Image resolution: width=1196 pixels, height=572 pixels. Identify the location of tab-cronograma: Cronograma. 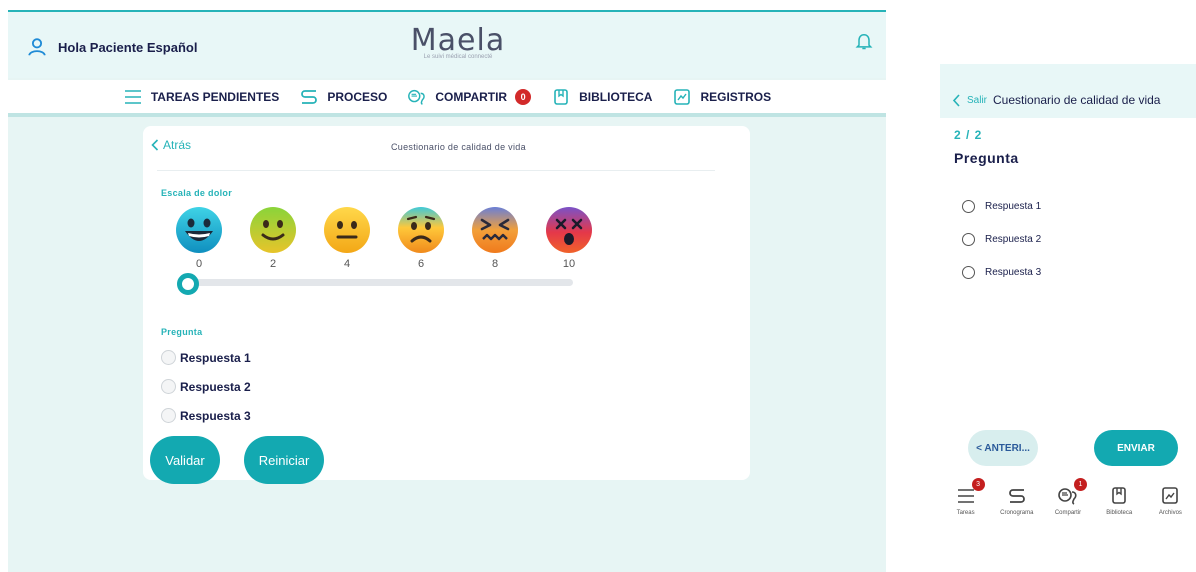
(1016, 503).